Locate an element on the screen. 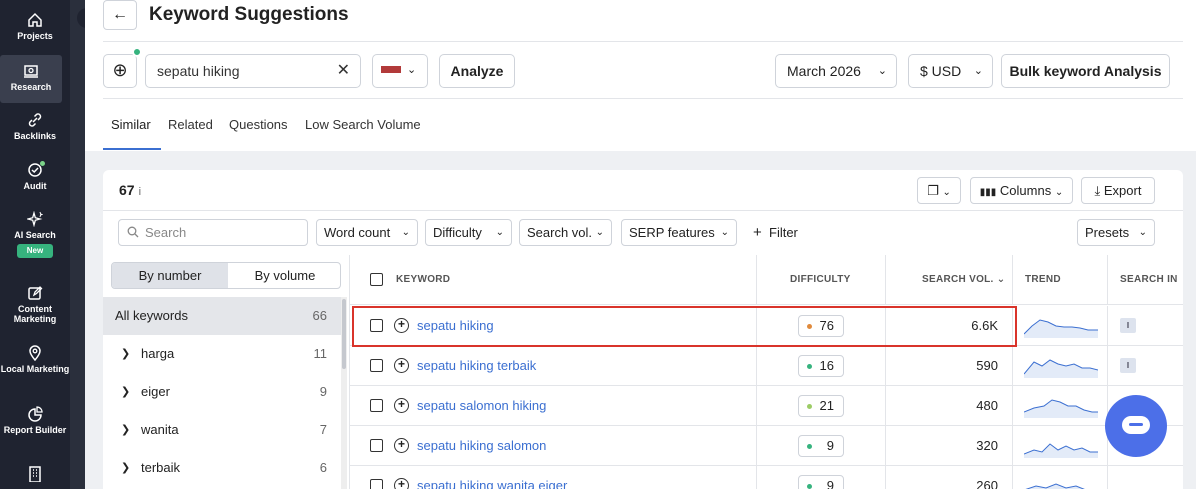 This screenshot has width=1196, height=489. group-item: ❯ harga 11 is located at coordinates (222, 354).